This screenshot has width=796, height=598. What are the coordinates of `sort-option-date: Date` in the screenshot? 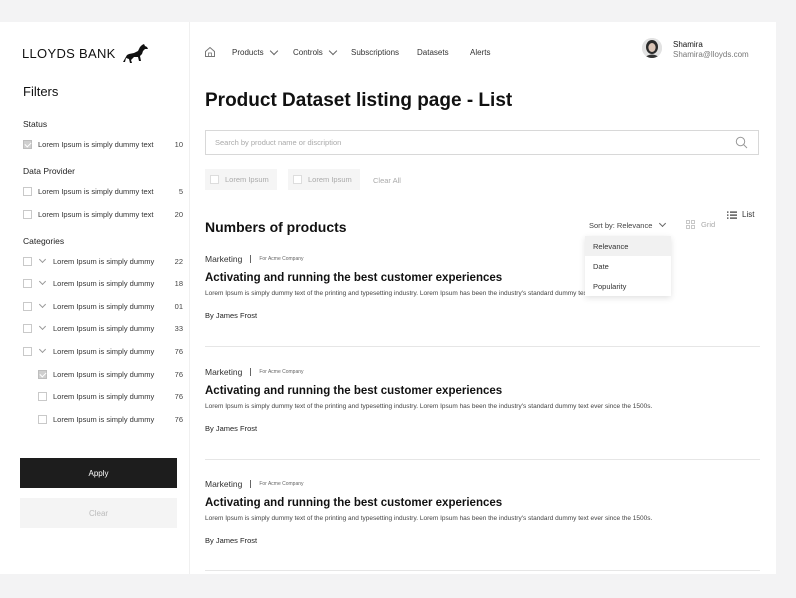 It's located at (628, 266).